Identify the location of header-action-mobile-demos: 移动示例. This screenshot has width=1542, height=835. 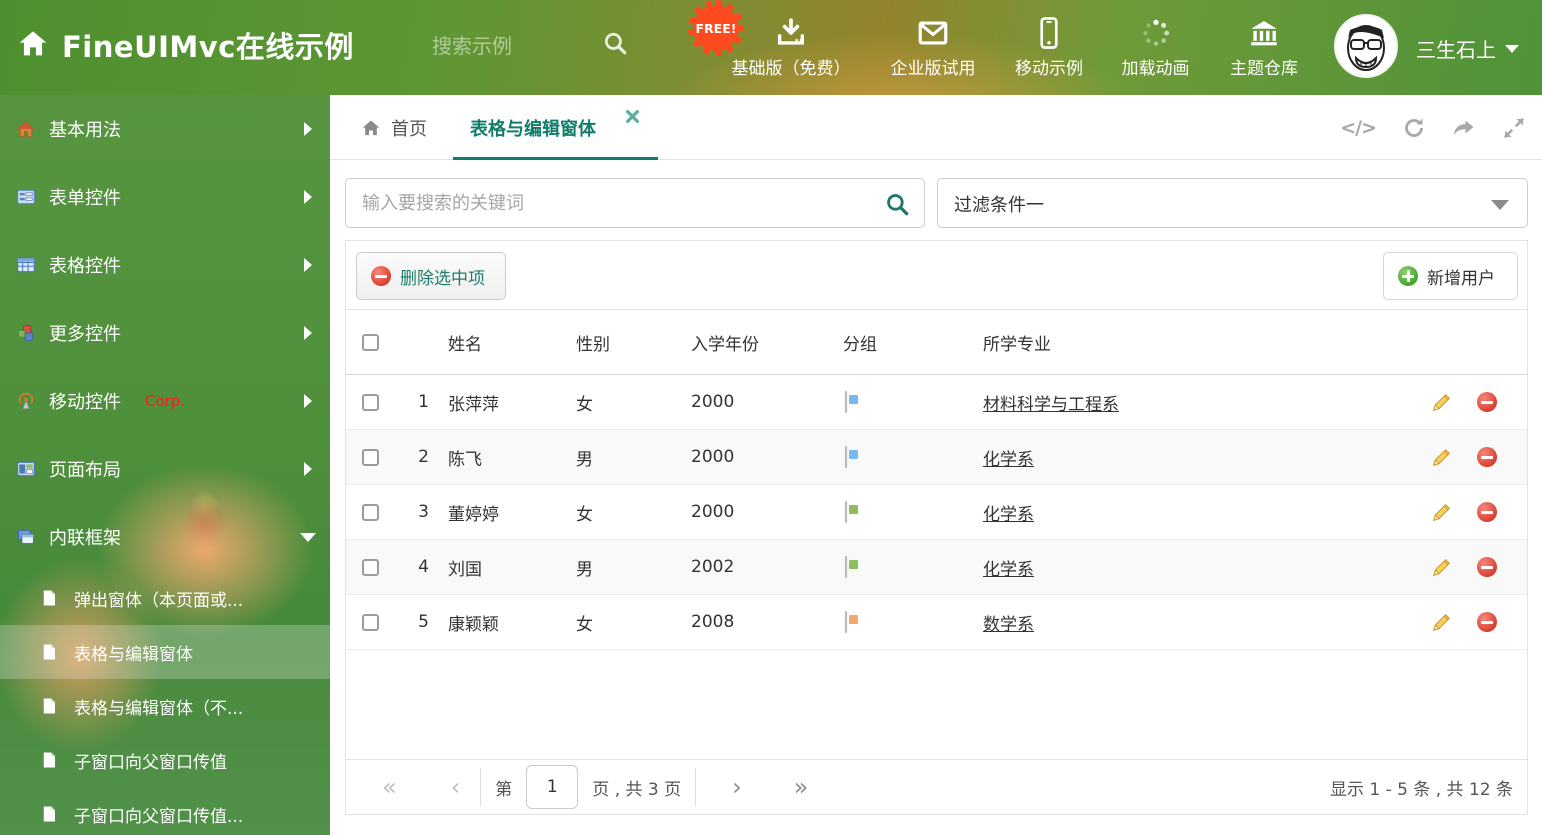
(1049, 48).